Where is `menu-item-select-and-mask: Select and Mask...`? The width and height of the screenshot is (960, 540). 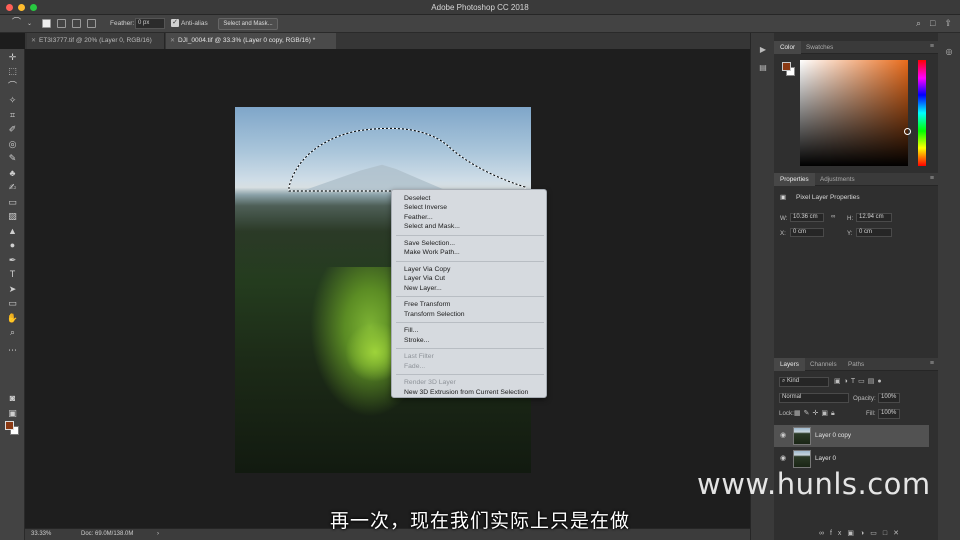 menu-item-select-and-mask: Select and Mask... is located at coordinates (432, 226).